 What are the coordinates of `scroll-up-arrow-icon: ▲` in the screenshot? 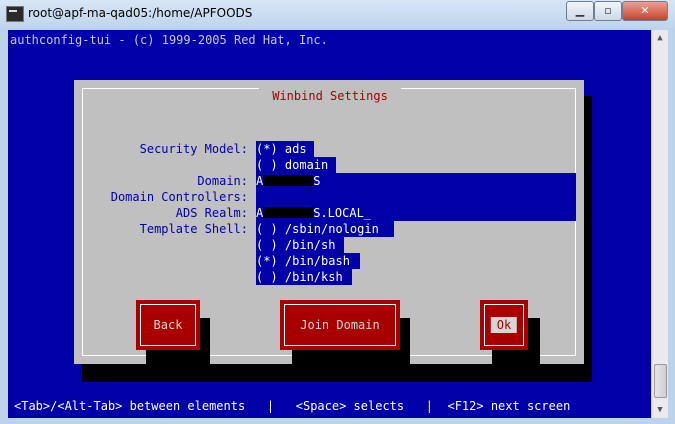 It's located at (660, 38).